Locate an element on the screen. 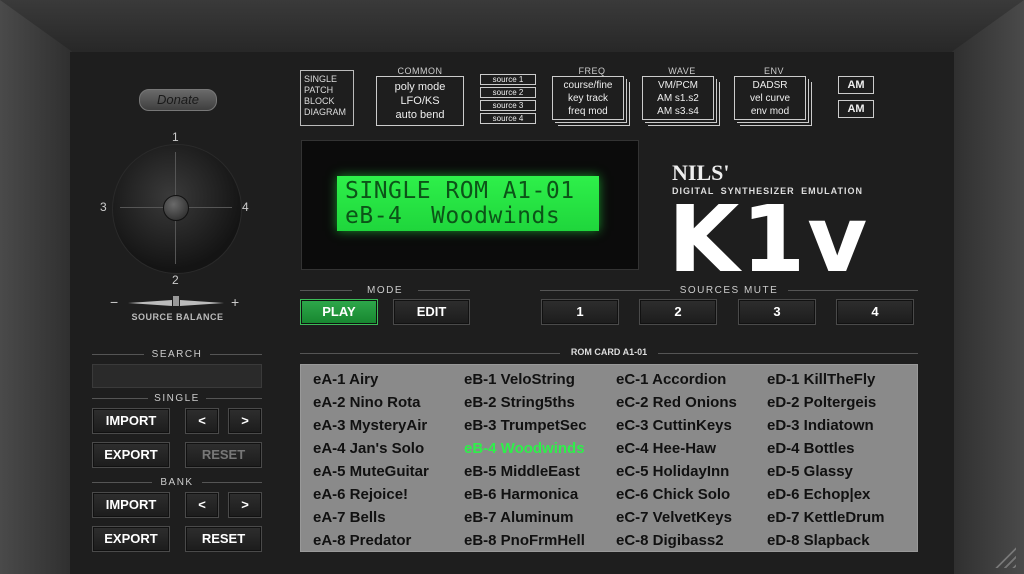  patch-item: eC-7 VelvetKeys is located at coordinates (674, 517).